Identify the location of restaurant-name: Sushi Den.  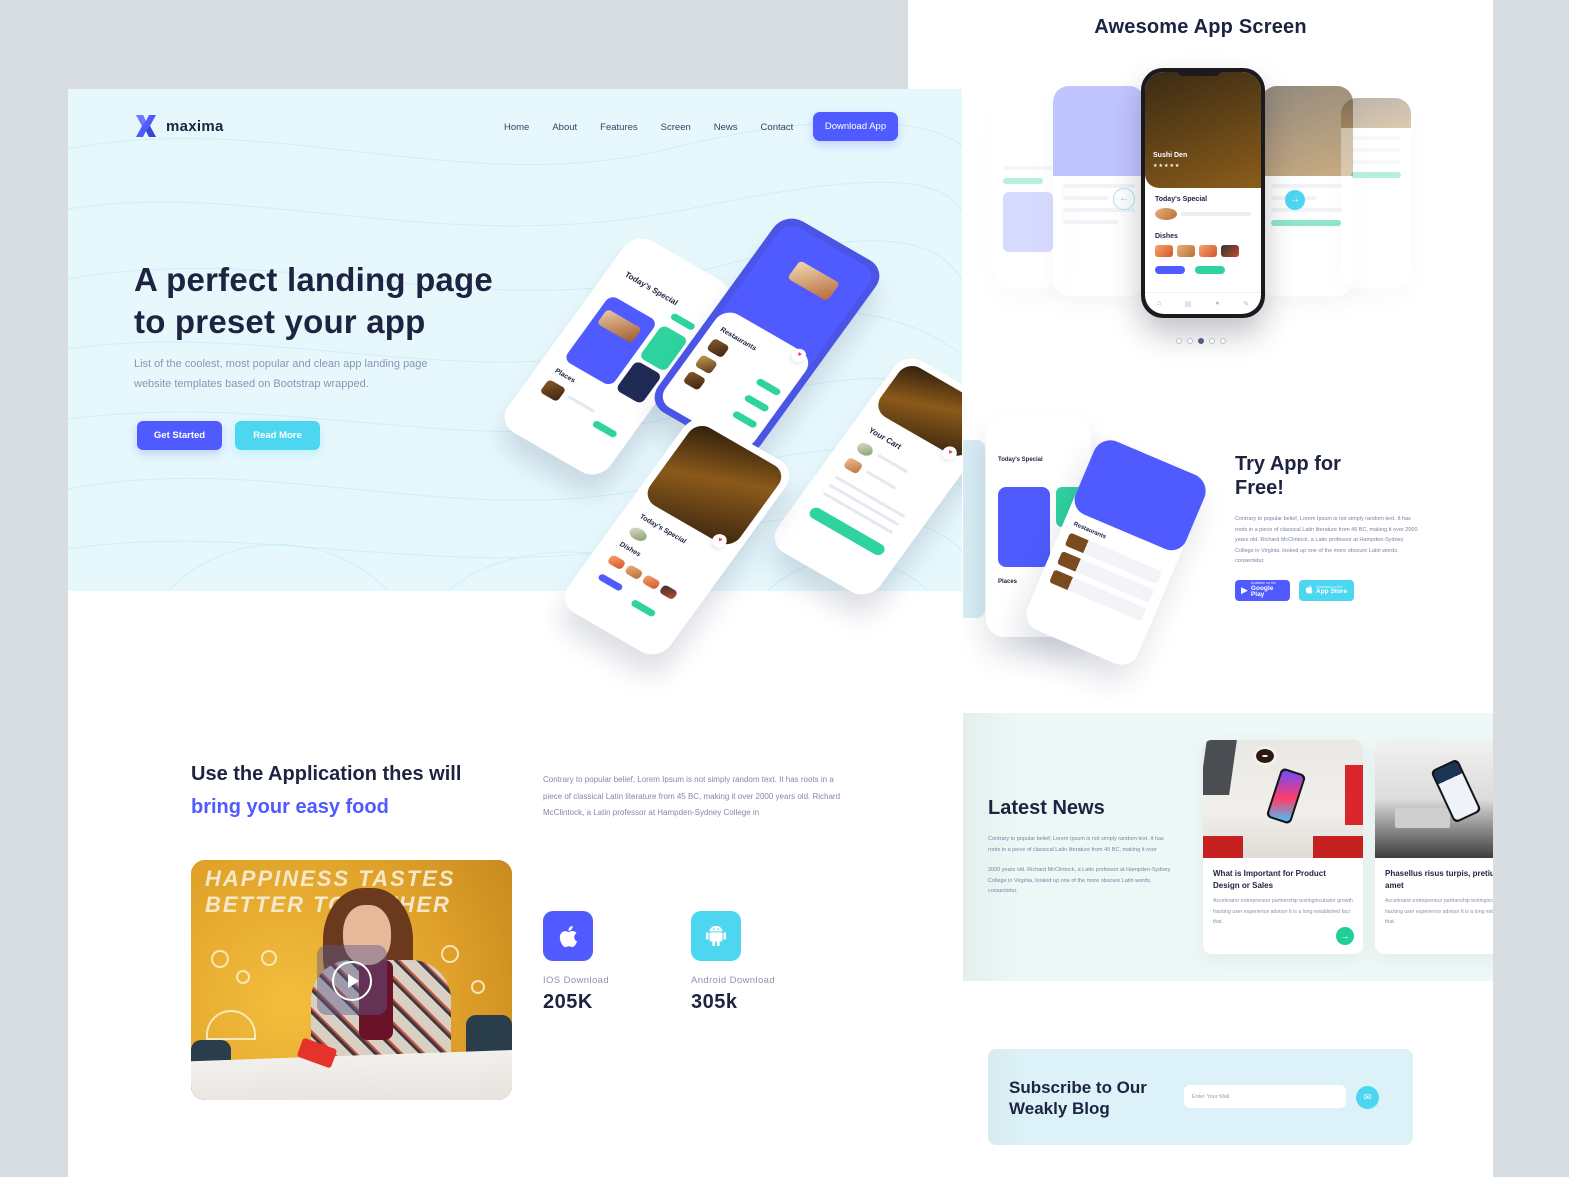
(1170, 155).